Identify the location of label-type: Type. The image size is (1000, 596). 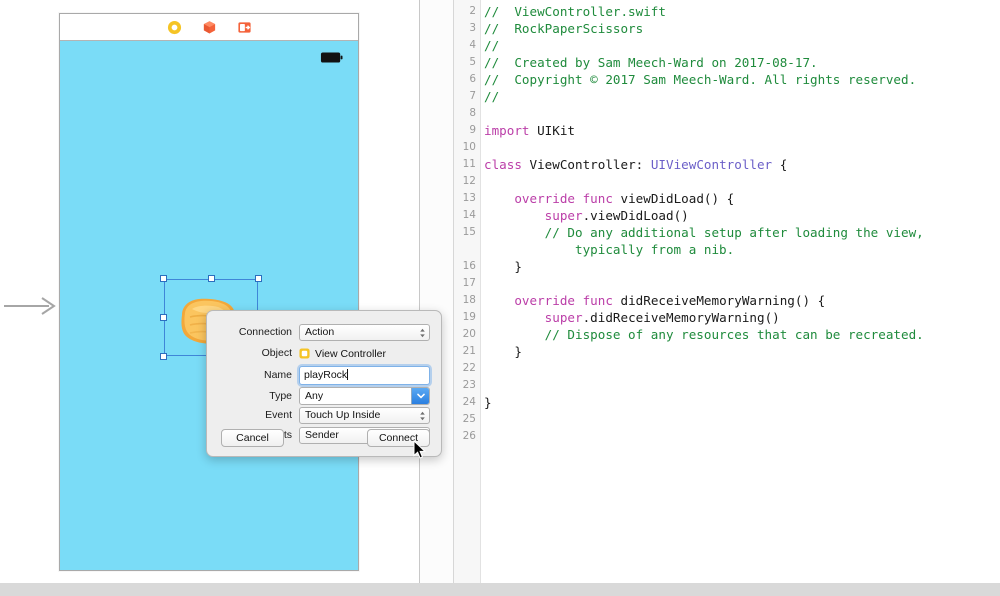
(280, 395).